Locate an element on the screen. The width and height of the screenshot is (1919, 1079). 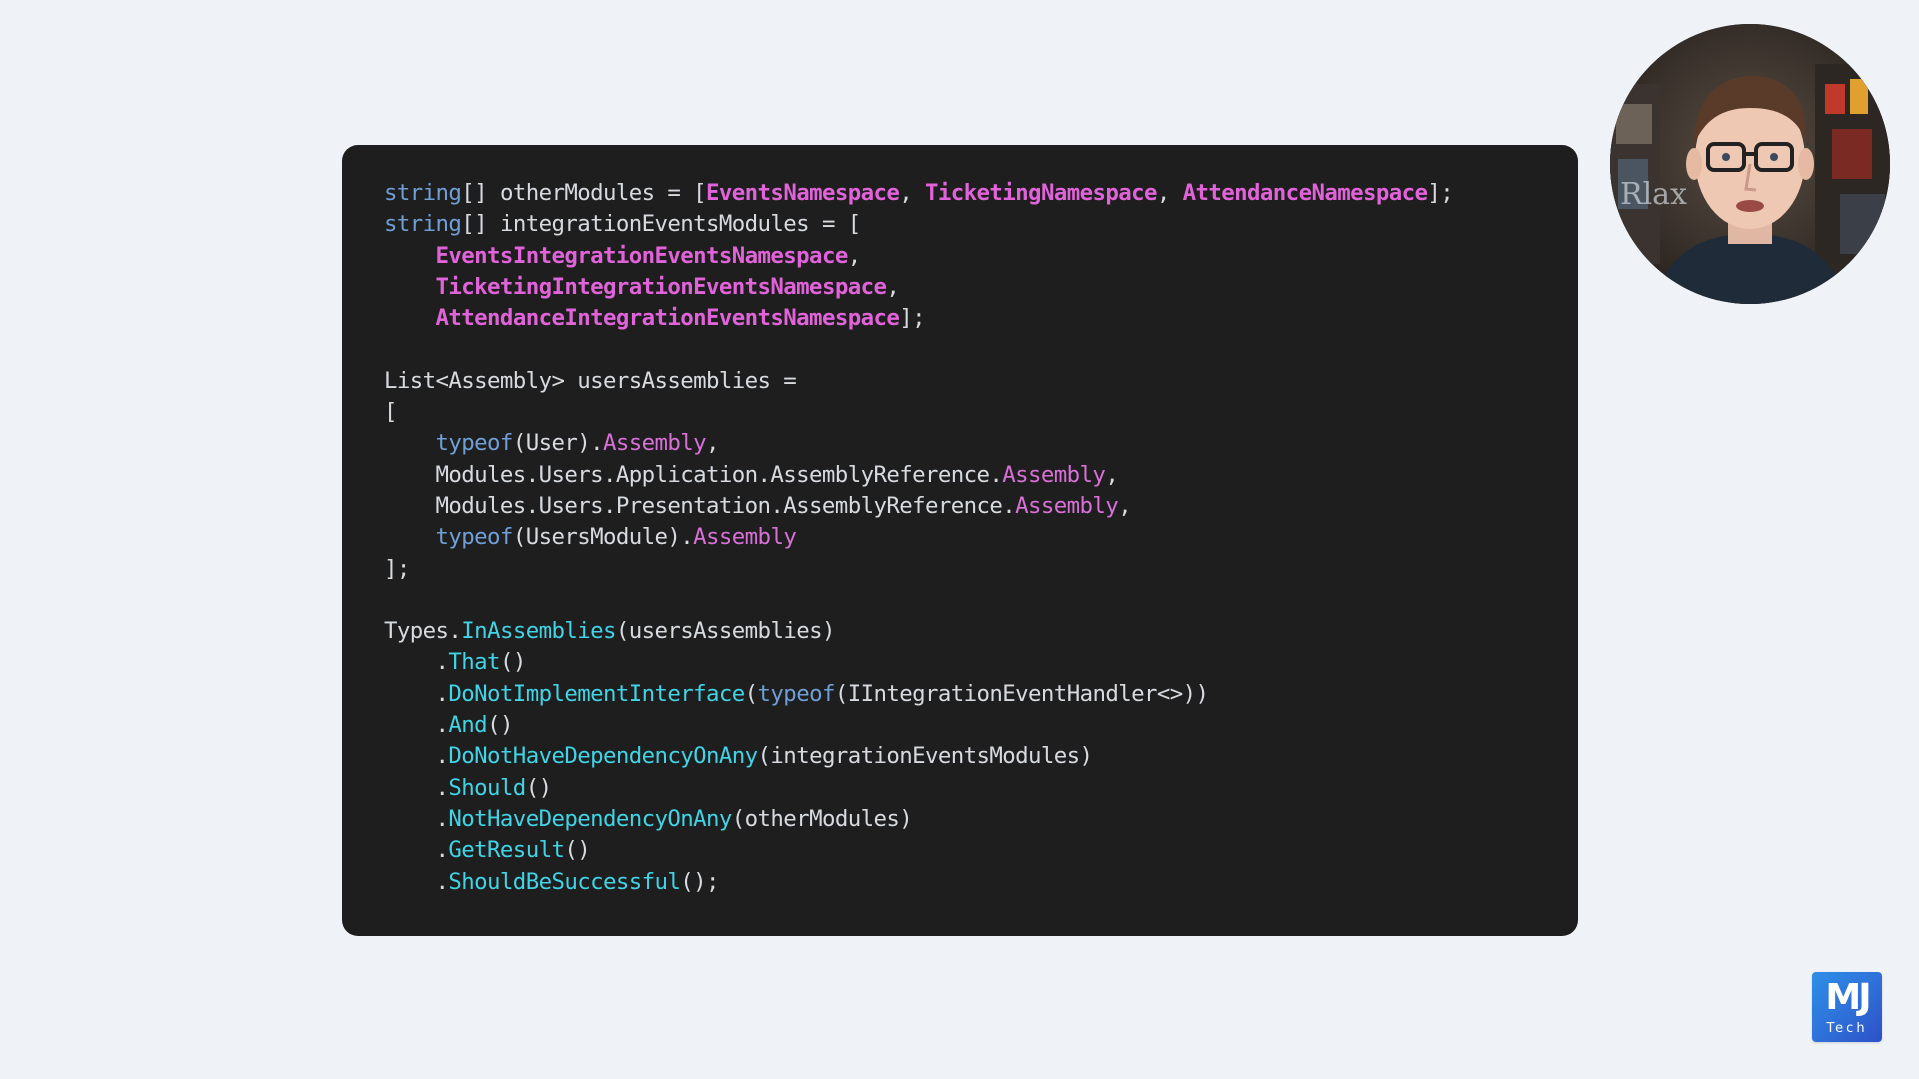
code-token-txt: List<Assembly> usersAssemblies = is located at coordinates (590, 380).